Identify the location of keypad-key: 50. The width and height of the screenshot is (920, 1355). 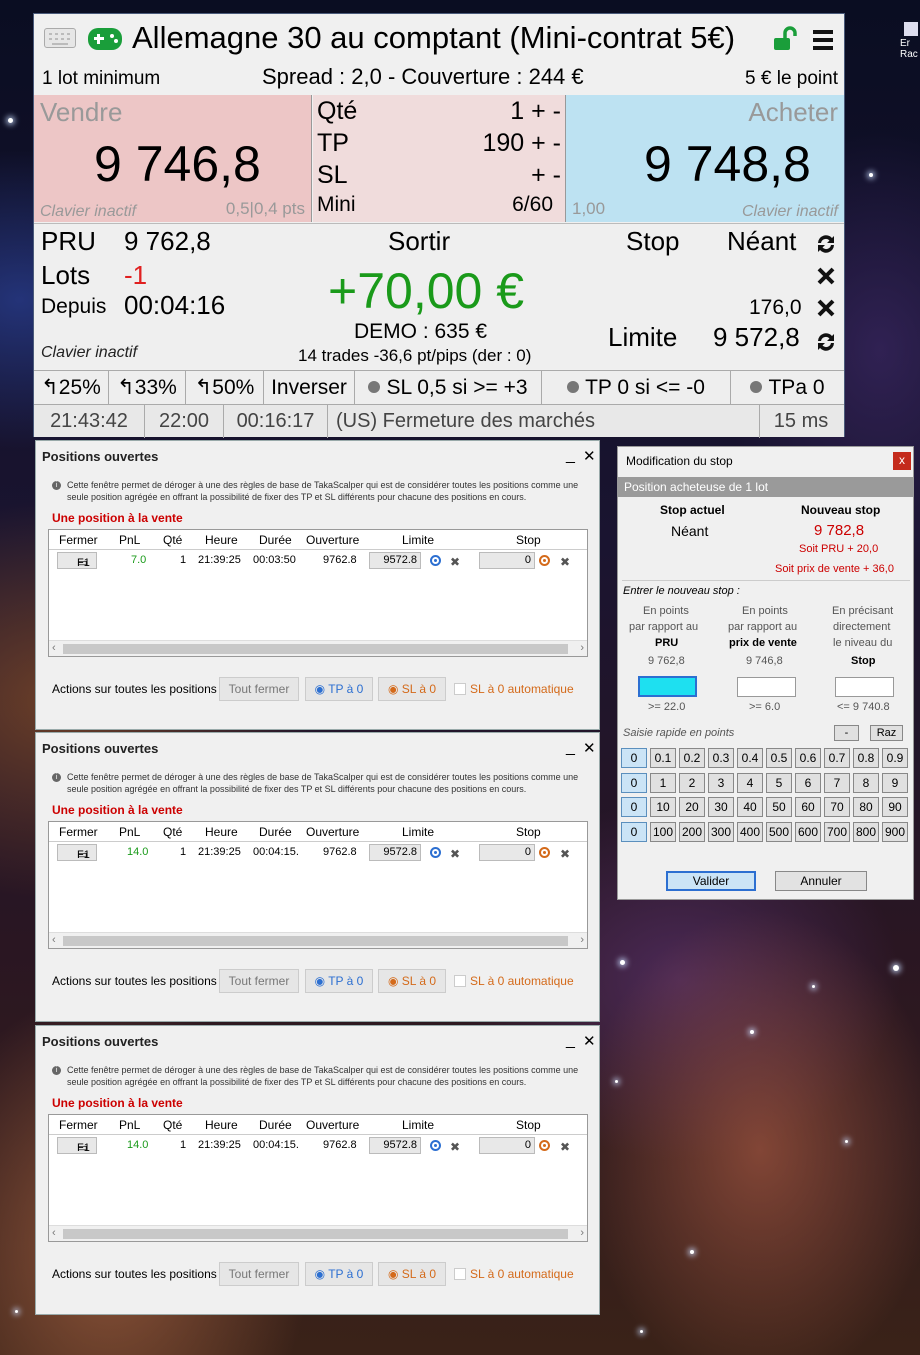
(779, 807).